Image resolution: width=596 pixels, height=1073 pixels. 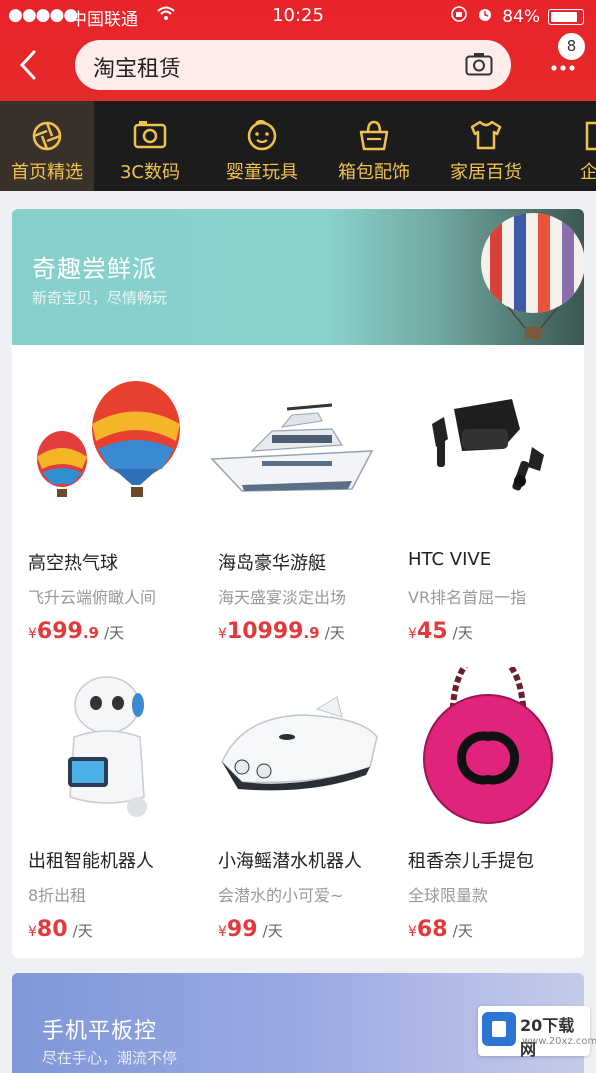 What do you see at coordinates (47, 136) in the screenshot?
I see `aperture-icon` at bounding box center [47, 136].